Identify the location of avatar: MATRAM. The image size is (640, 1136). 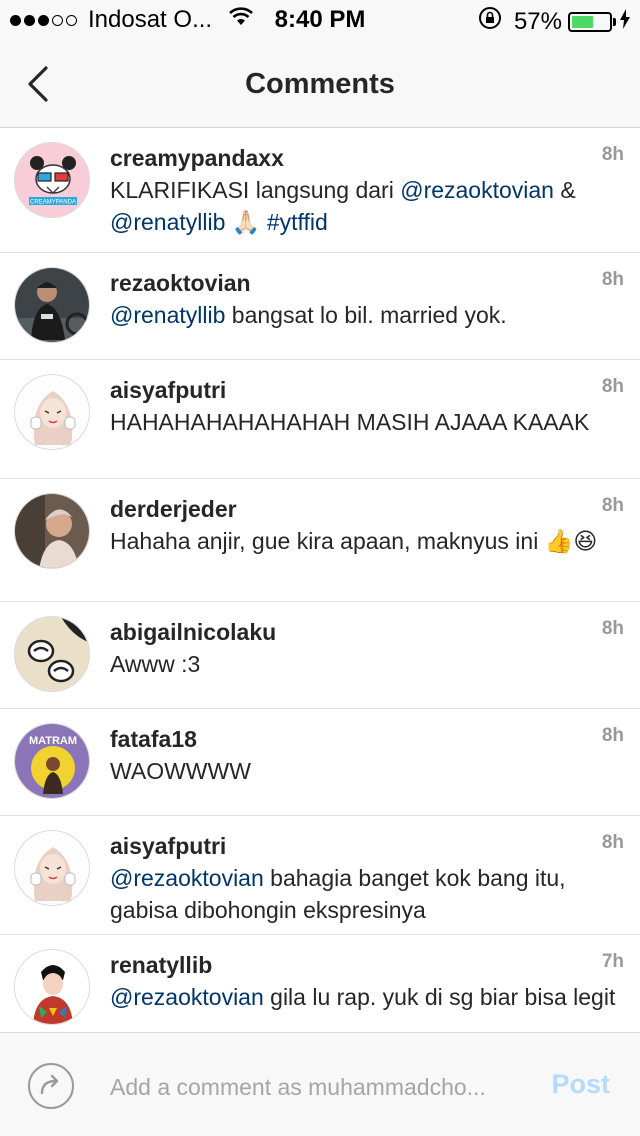
(52, 761).